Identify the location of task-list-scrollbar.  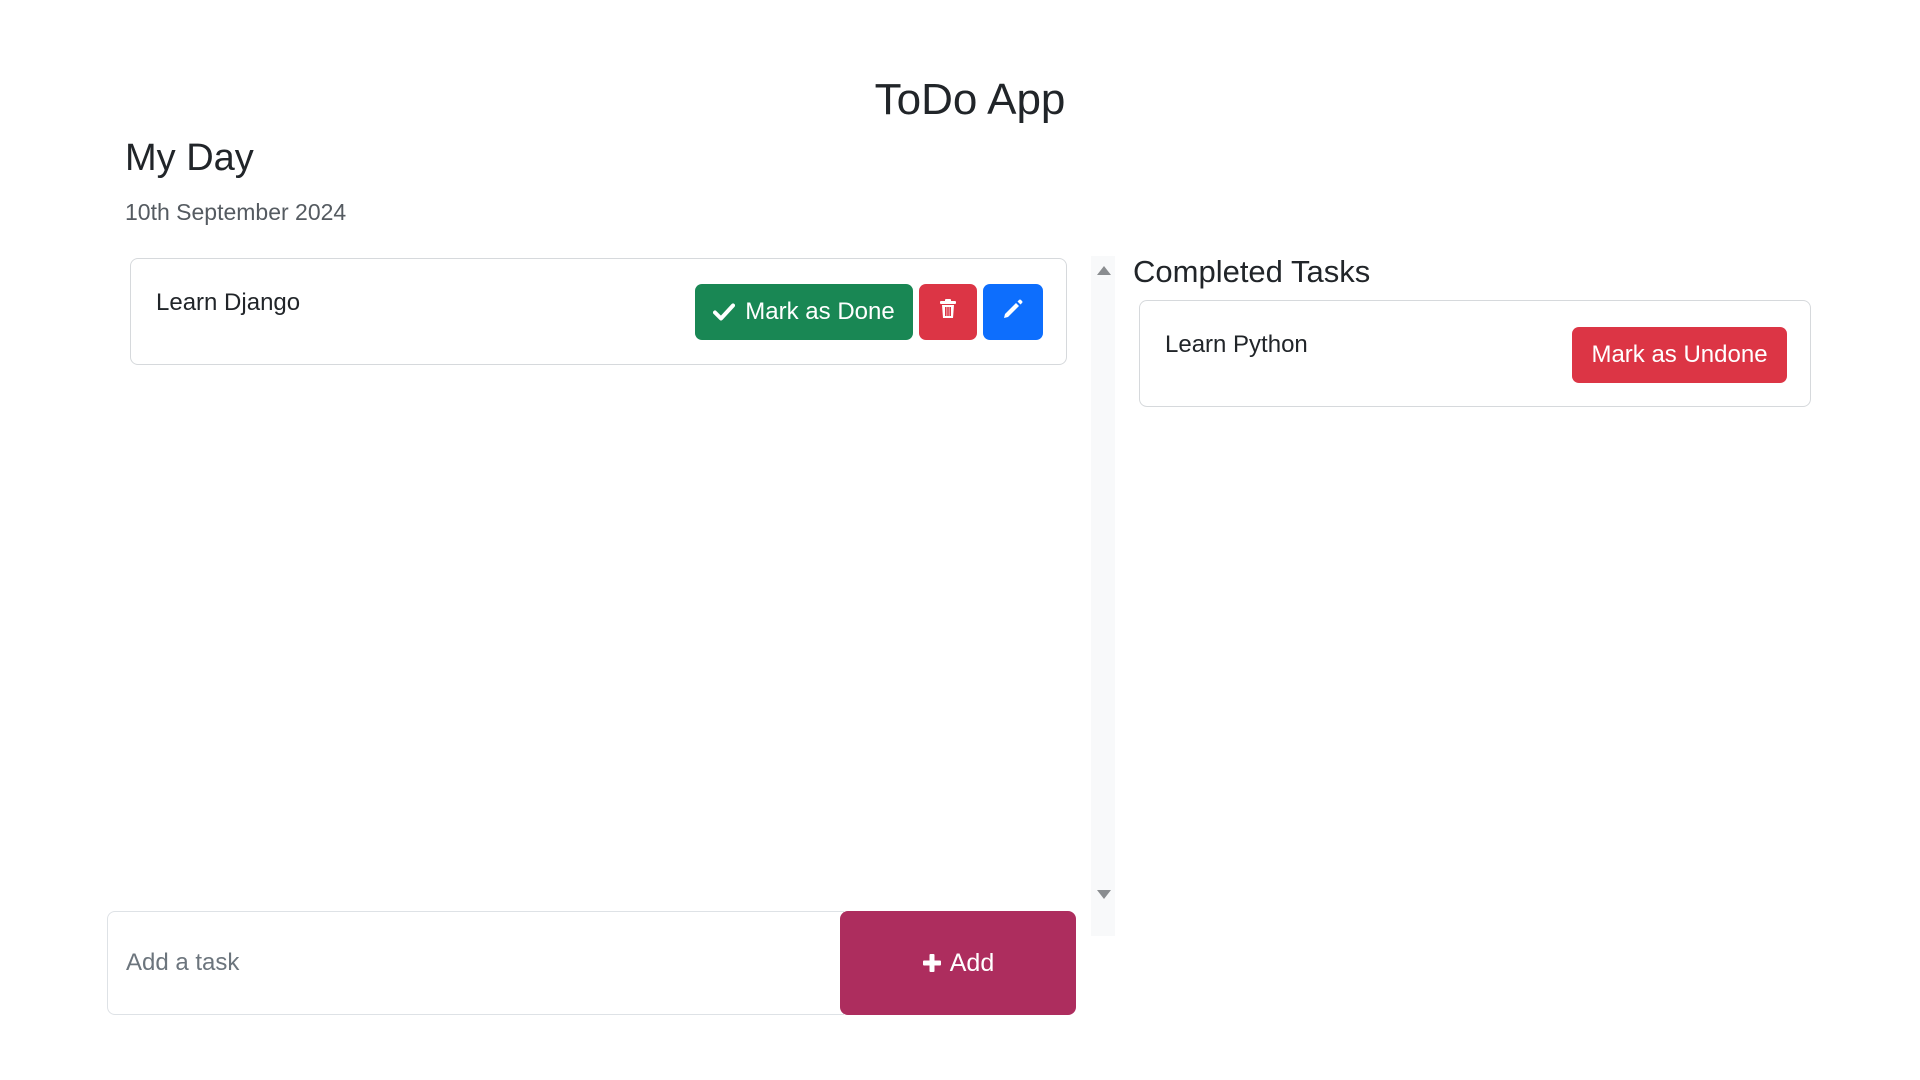
(1103, 596).